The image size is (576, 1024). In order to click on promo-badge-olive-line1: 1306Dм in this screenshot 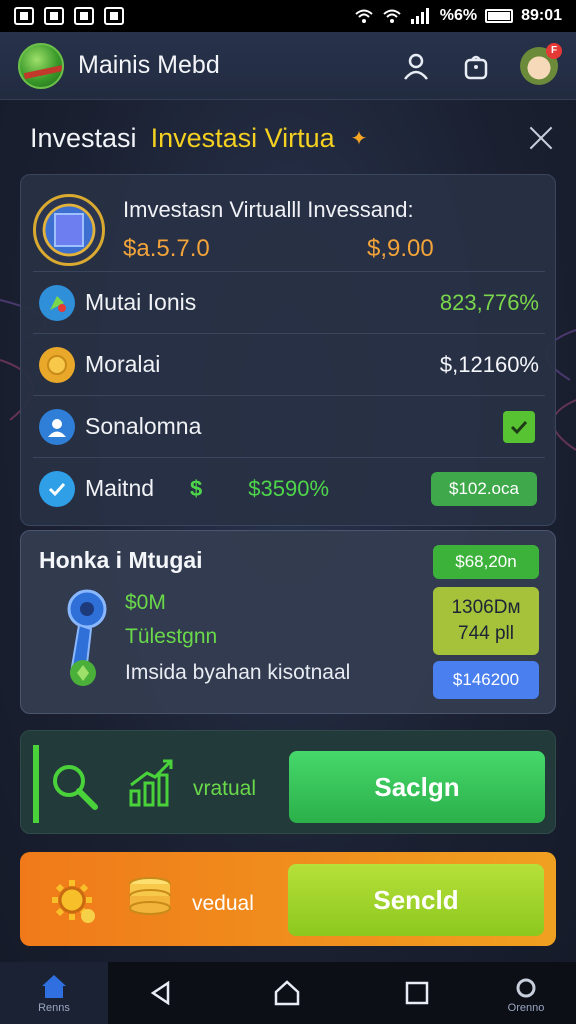, I will do `click(486, 607)`.